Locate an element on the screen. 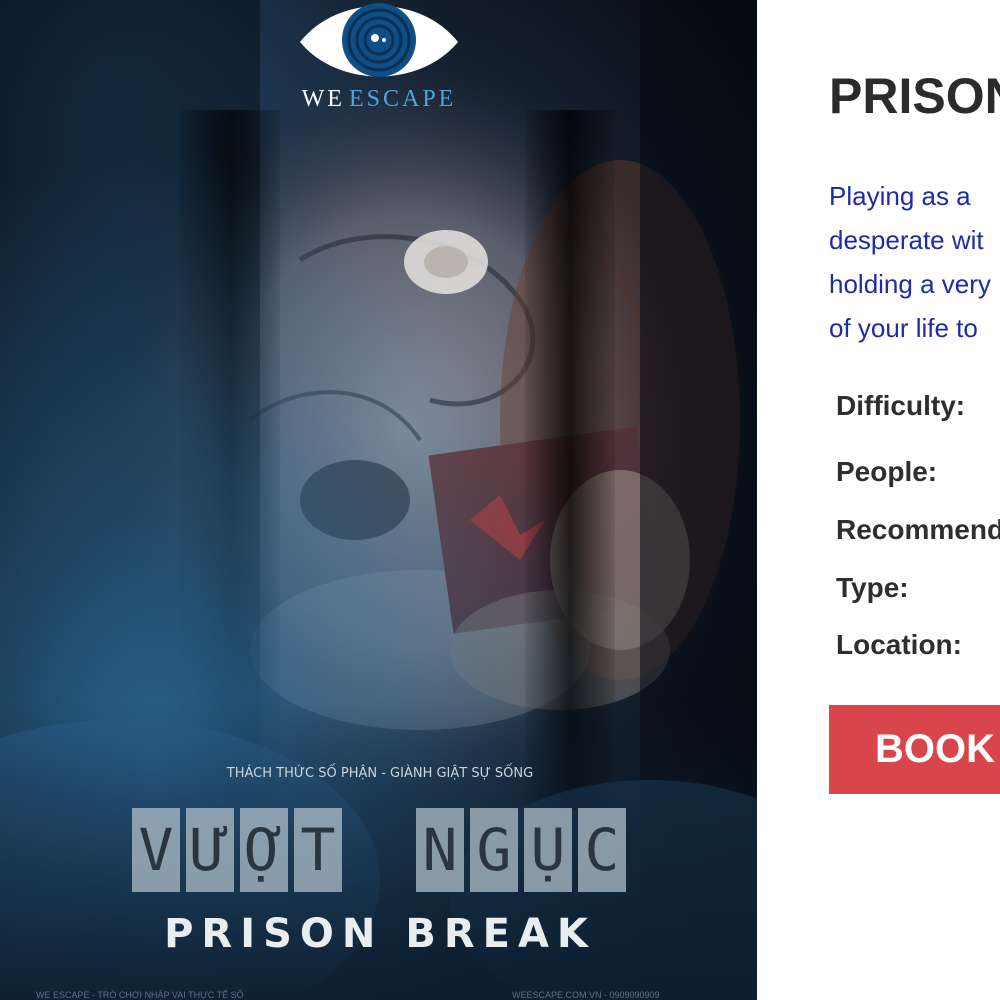 The height and width of the screenshot is (1000, 1000). room-title: PRISON is located at coordinates (914, 96).